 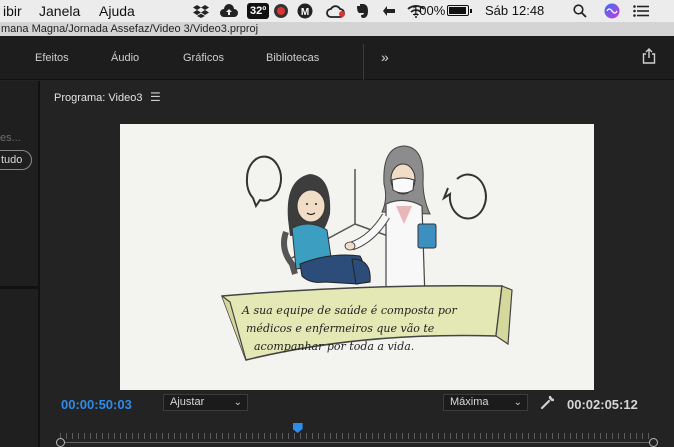 What do you see at coordinates (229, 11) in the screenshot?
I see `cloud-upload-icon` at bounding box center [229, 11].